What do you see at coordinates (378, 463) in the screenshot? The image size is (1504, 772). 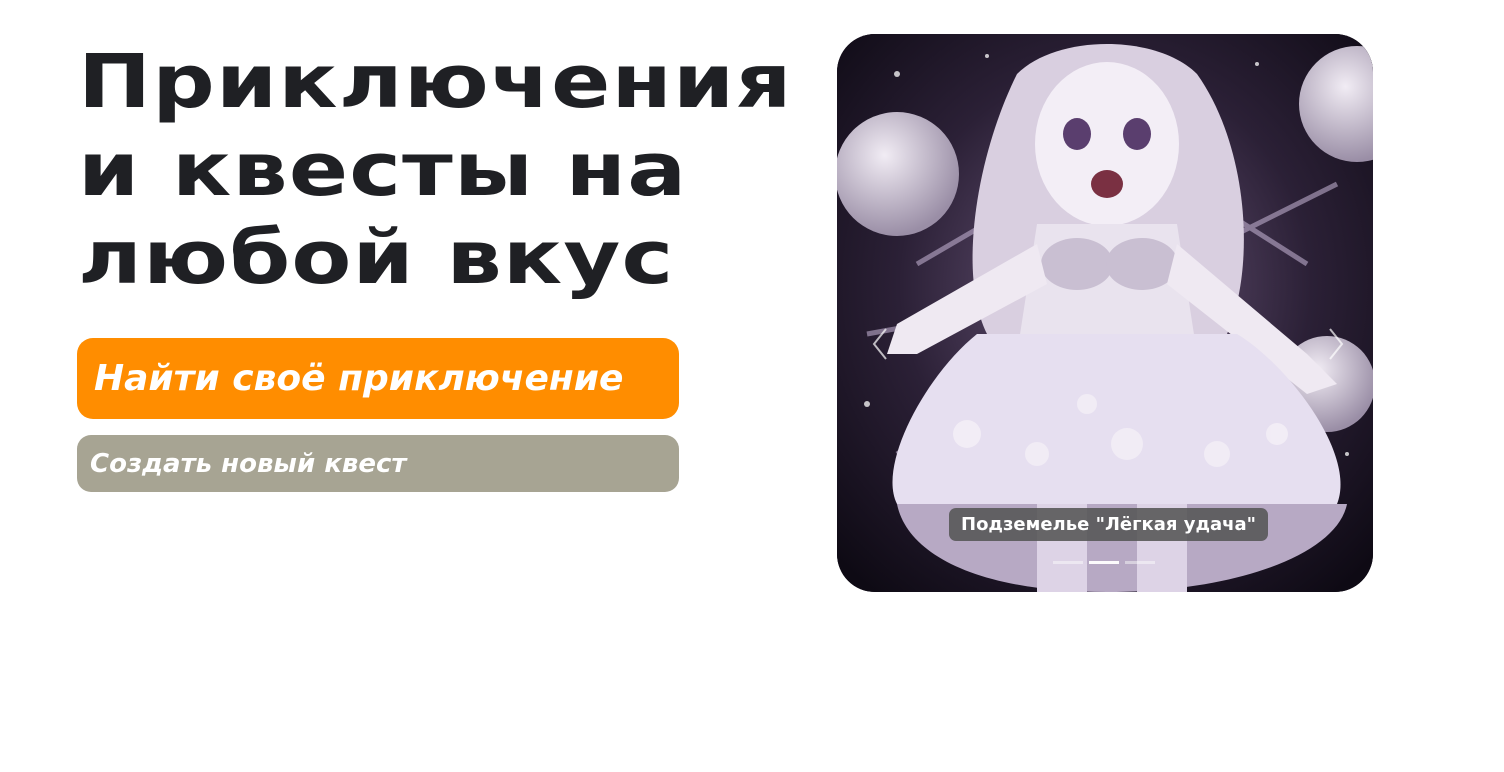 I see `create-quest-button: Создать новый квест` at bounding box center [378, 463].